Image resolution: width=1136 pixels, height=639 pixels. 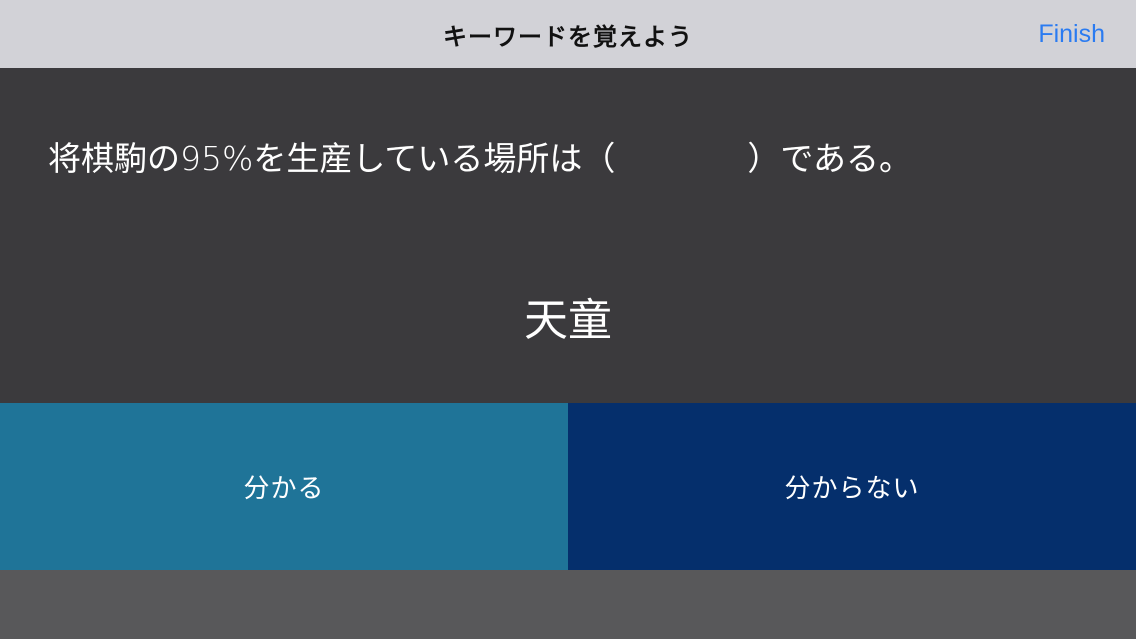 What do you see at coordinates (568, 604) in the screenshot?
I see `bottom-area` at bounding box center [568, 604].